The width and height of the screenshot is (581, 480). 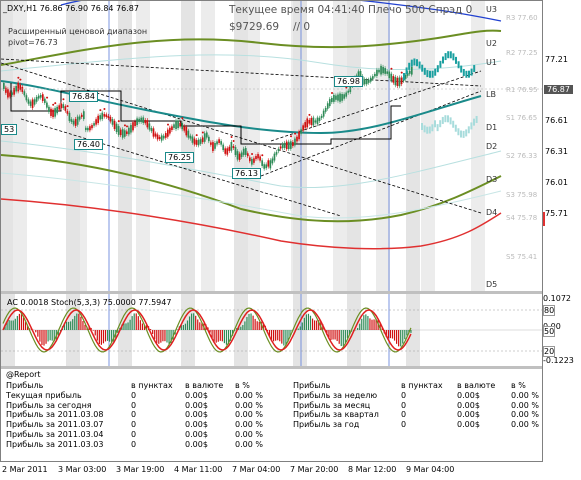 What do you see at coordinates (492, 179) in the screenshot?
I see `pivot-d3: D3` at bounding box center [492, 179].